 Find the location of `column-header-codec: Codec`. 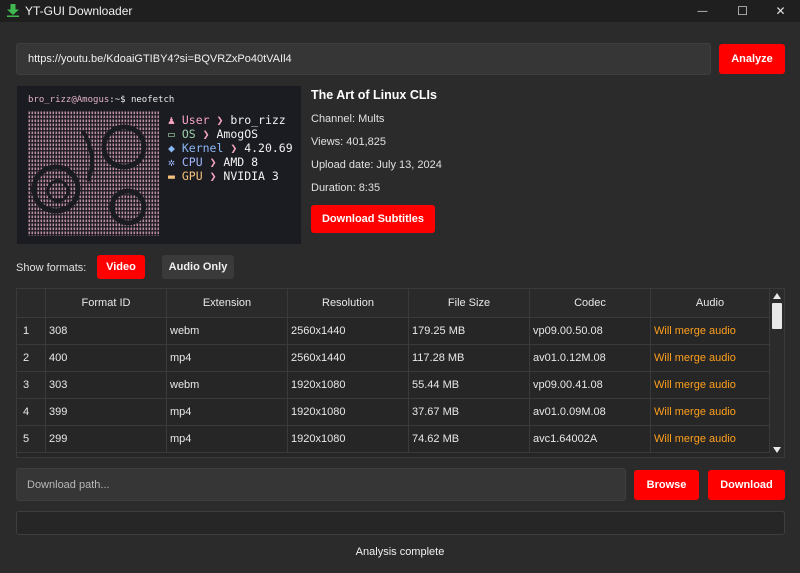

column-header-codec: Codec is located at coordinates (590, 303).